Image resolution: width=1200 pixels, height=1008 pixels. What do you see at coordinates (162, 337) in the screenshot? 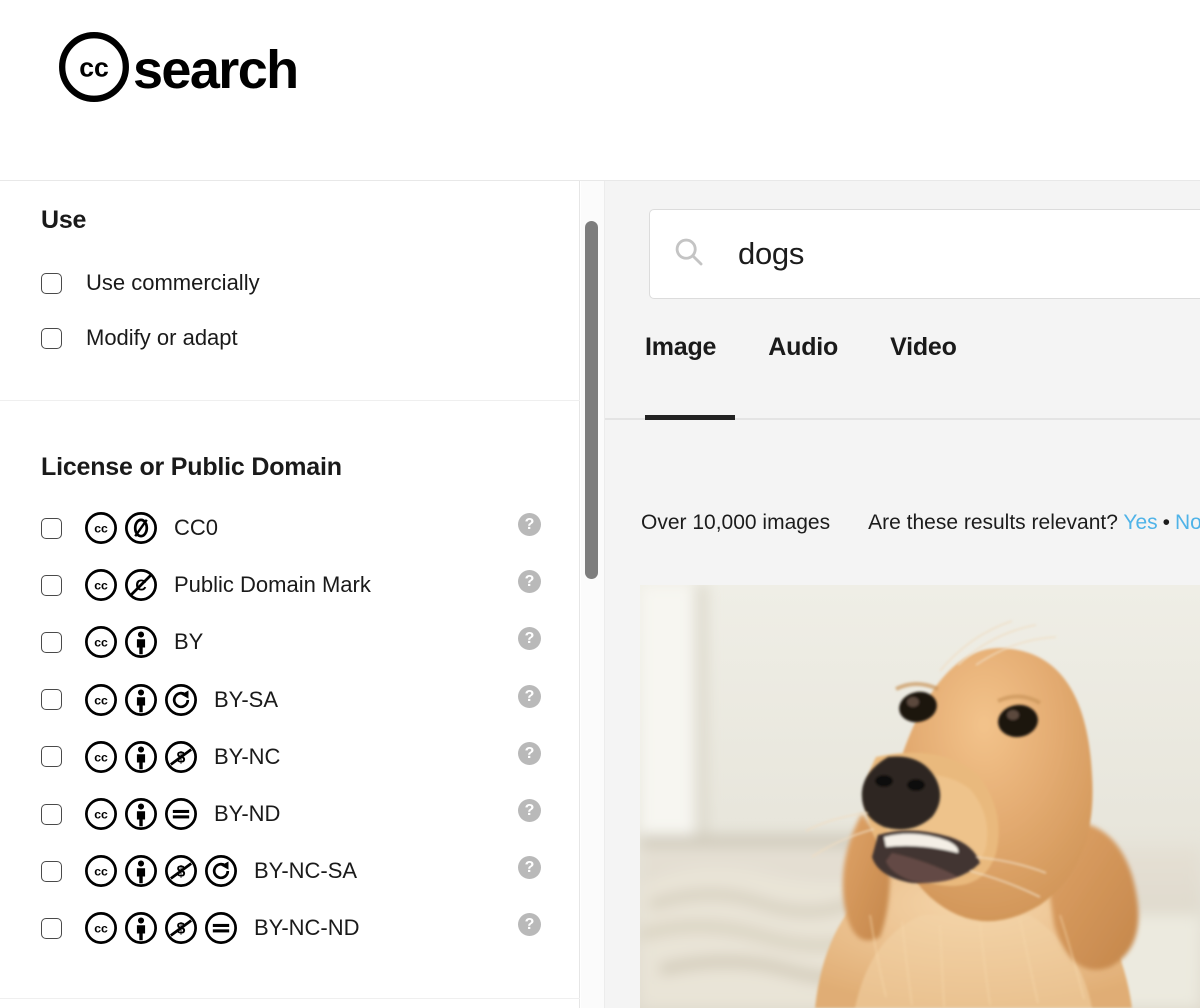
I see `filter-label: Modify or adapt` at bounding box center [162, 337].